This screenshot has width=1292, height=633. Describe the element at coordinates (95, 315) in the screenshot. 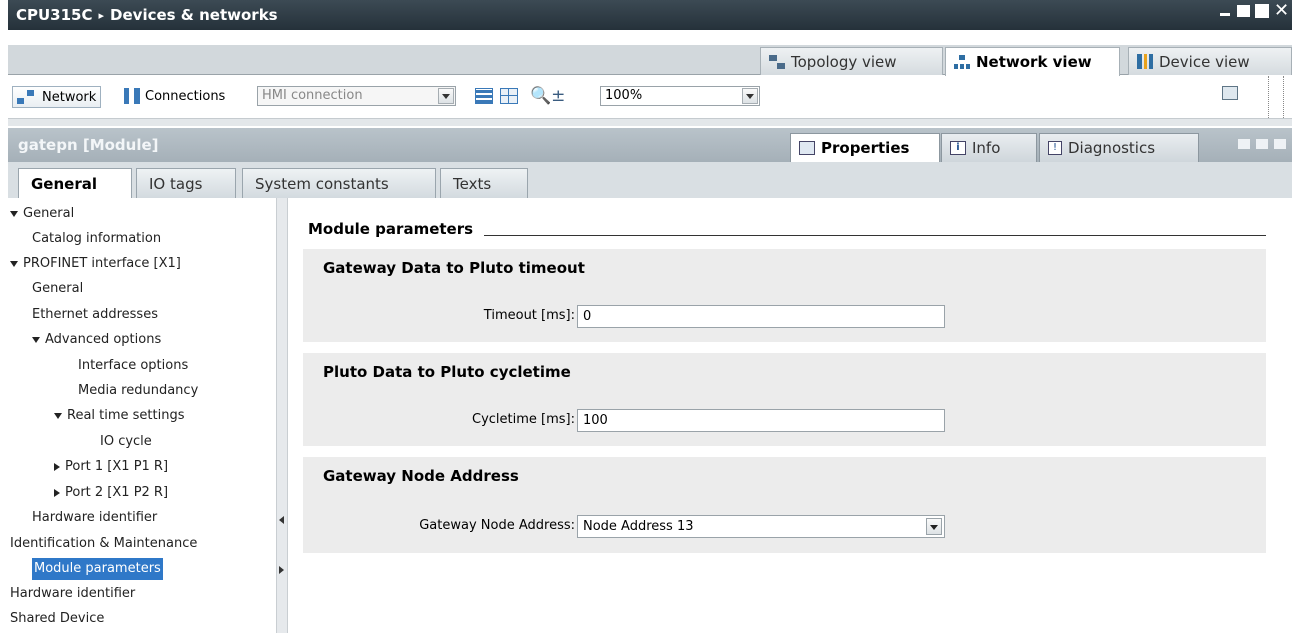

I see `nav-item-ethernet-addresses: Ethernet addresses` at that location.